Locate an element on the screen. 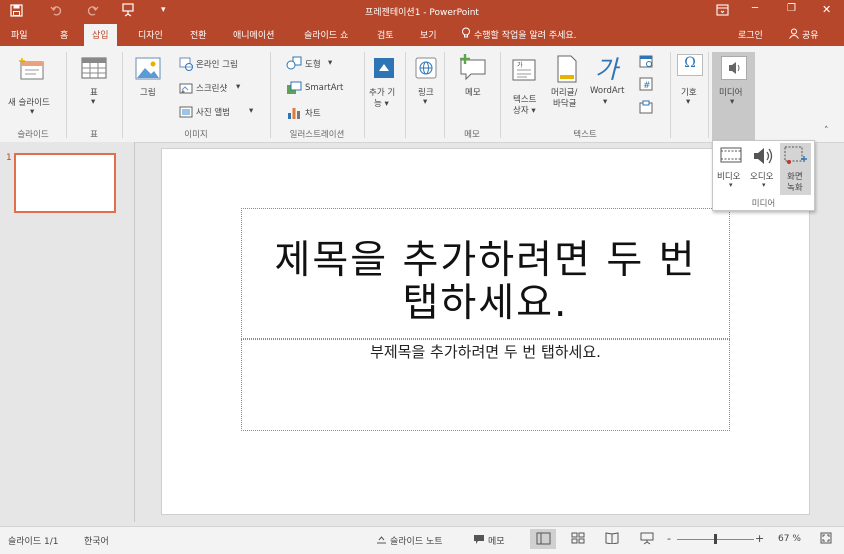 The width and height of the screenshot is (844, 554). tab-file: 파일 is located at coordinates (19, 34).